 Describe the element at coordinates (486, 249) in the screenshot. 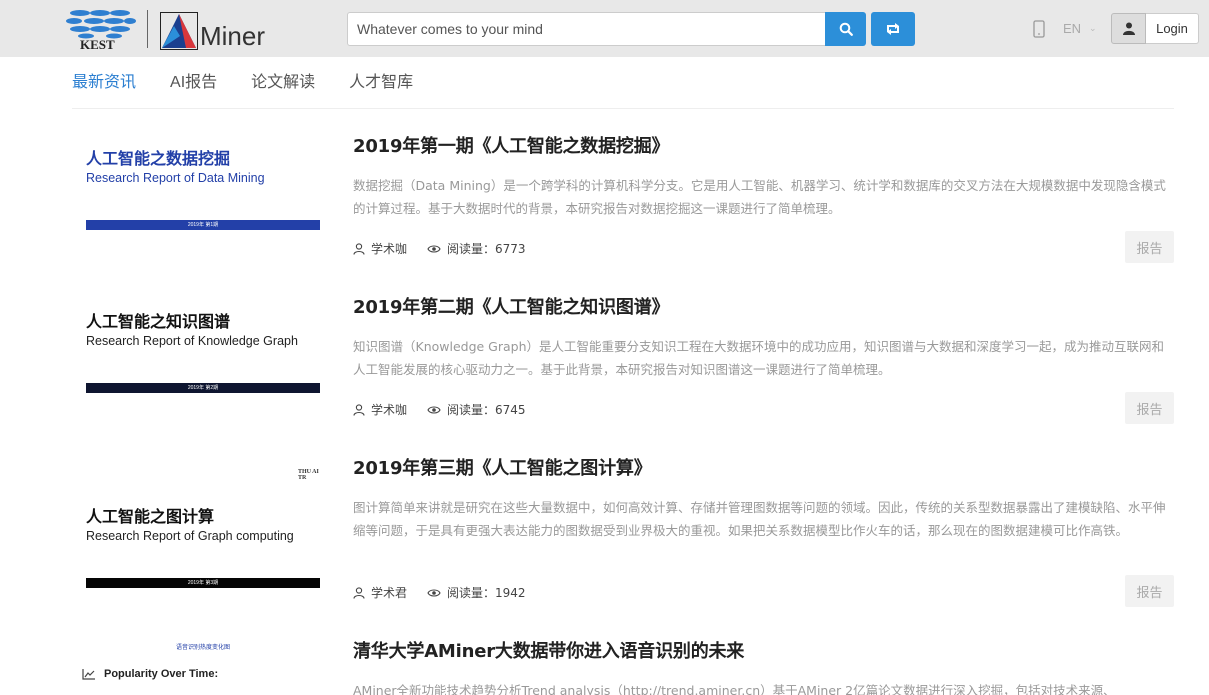

I see `article-read-count: 阅读量：6773` at that location.